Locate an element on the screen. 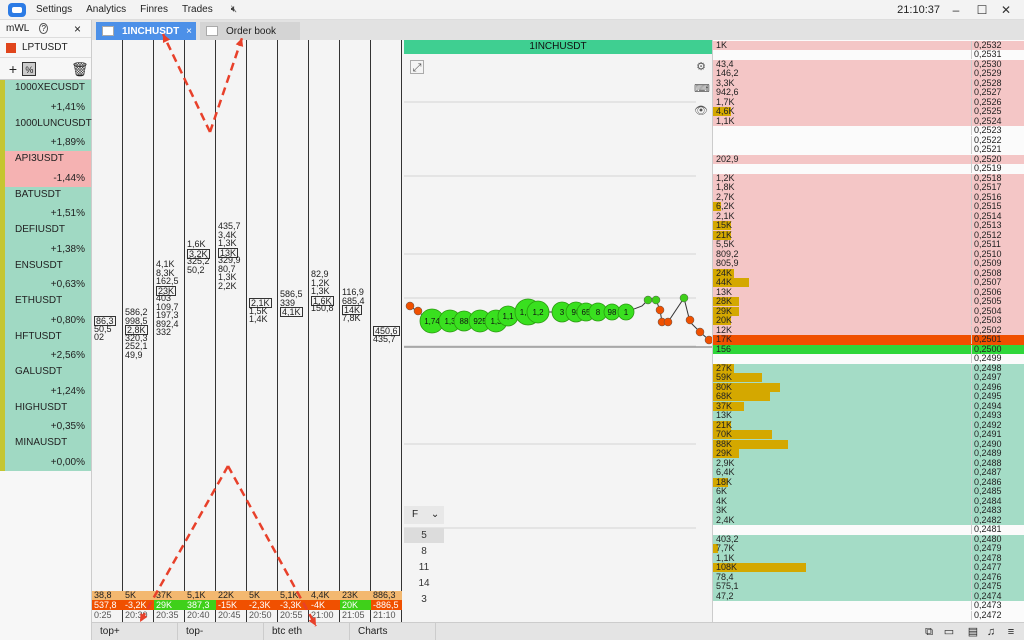 This screenshot has width=1024, height=640. orderbook-price: 0,2503 is located at coordinates (997, 321).